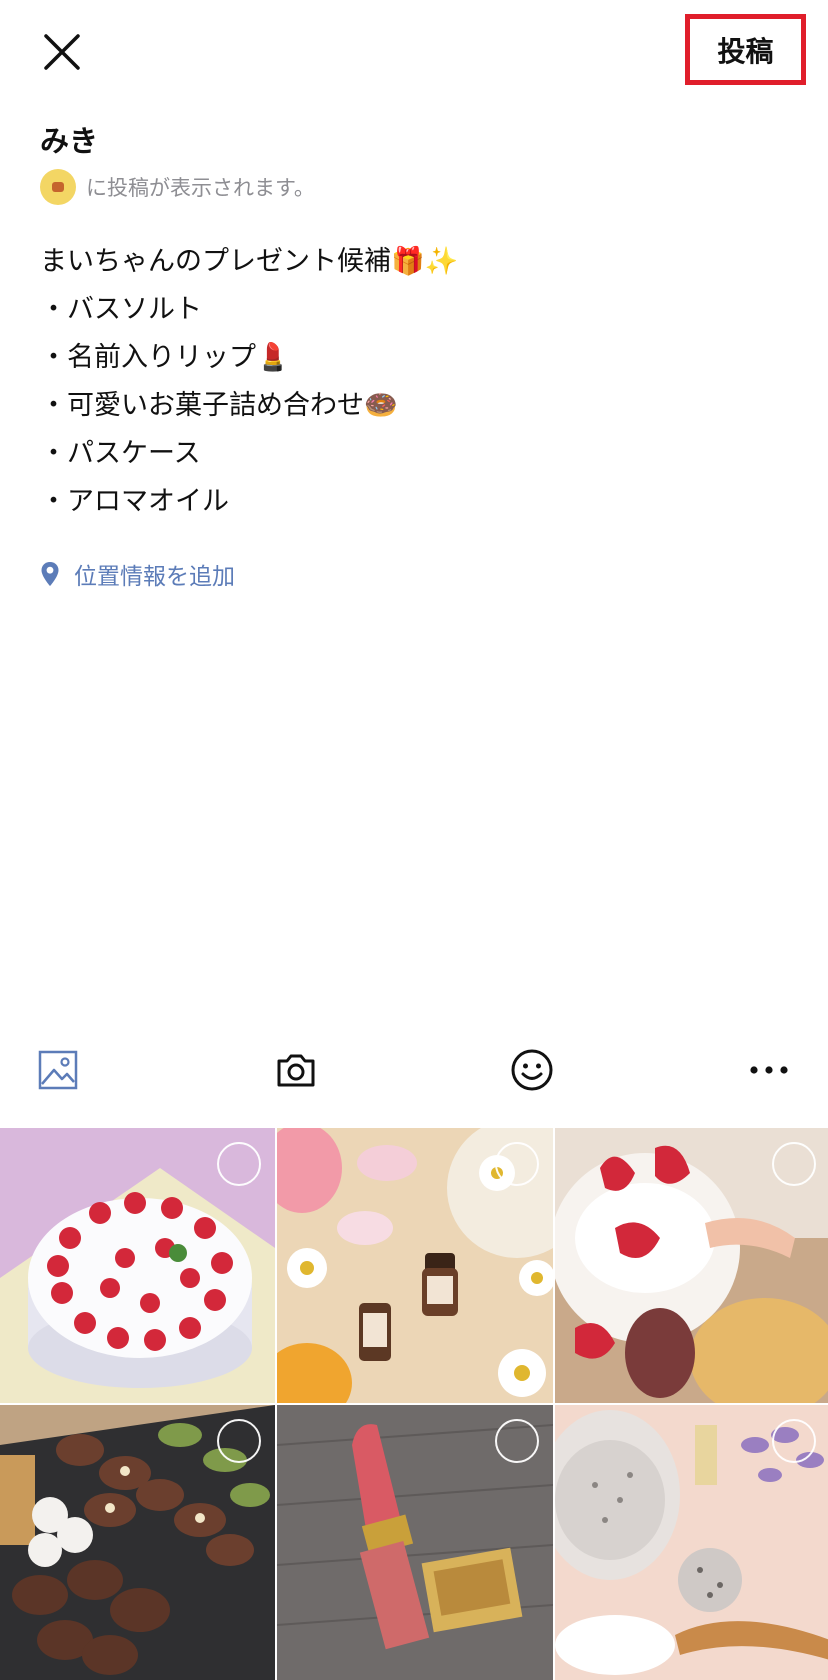 Image resolution: width=828 pixels, height=1680 pixels. I want to click on photo-strawberry-cake, so click(137, 1265).